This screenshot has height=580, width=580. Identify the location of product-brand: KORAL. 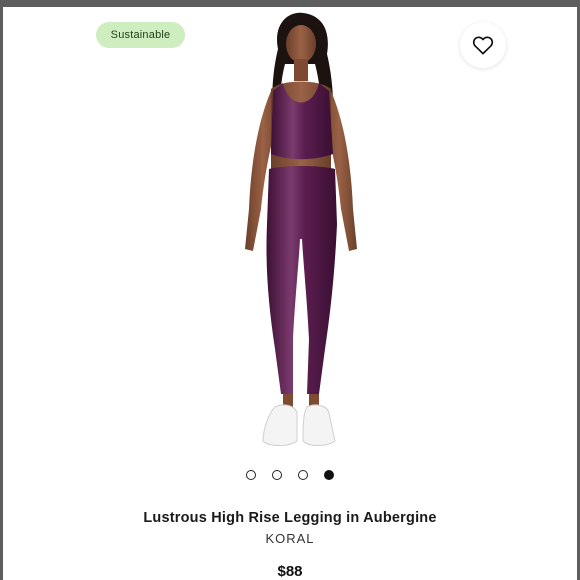
(290, 538).